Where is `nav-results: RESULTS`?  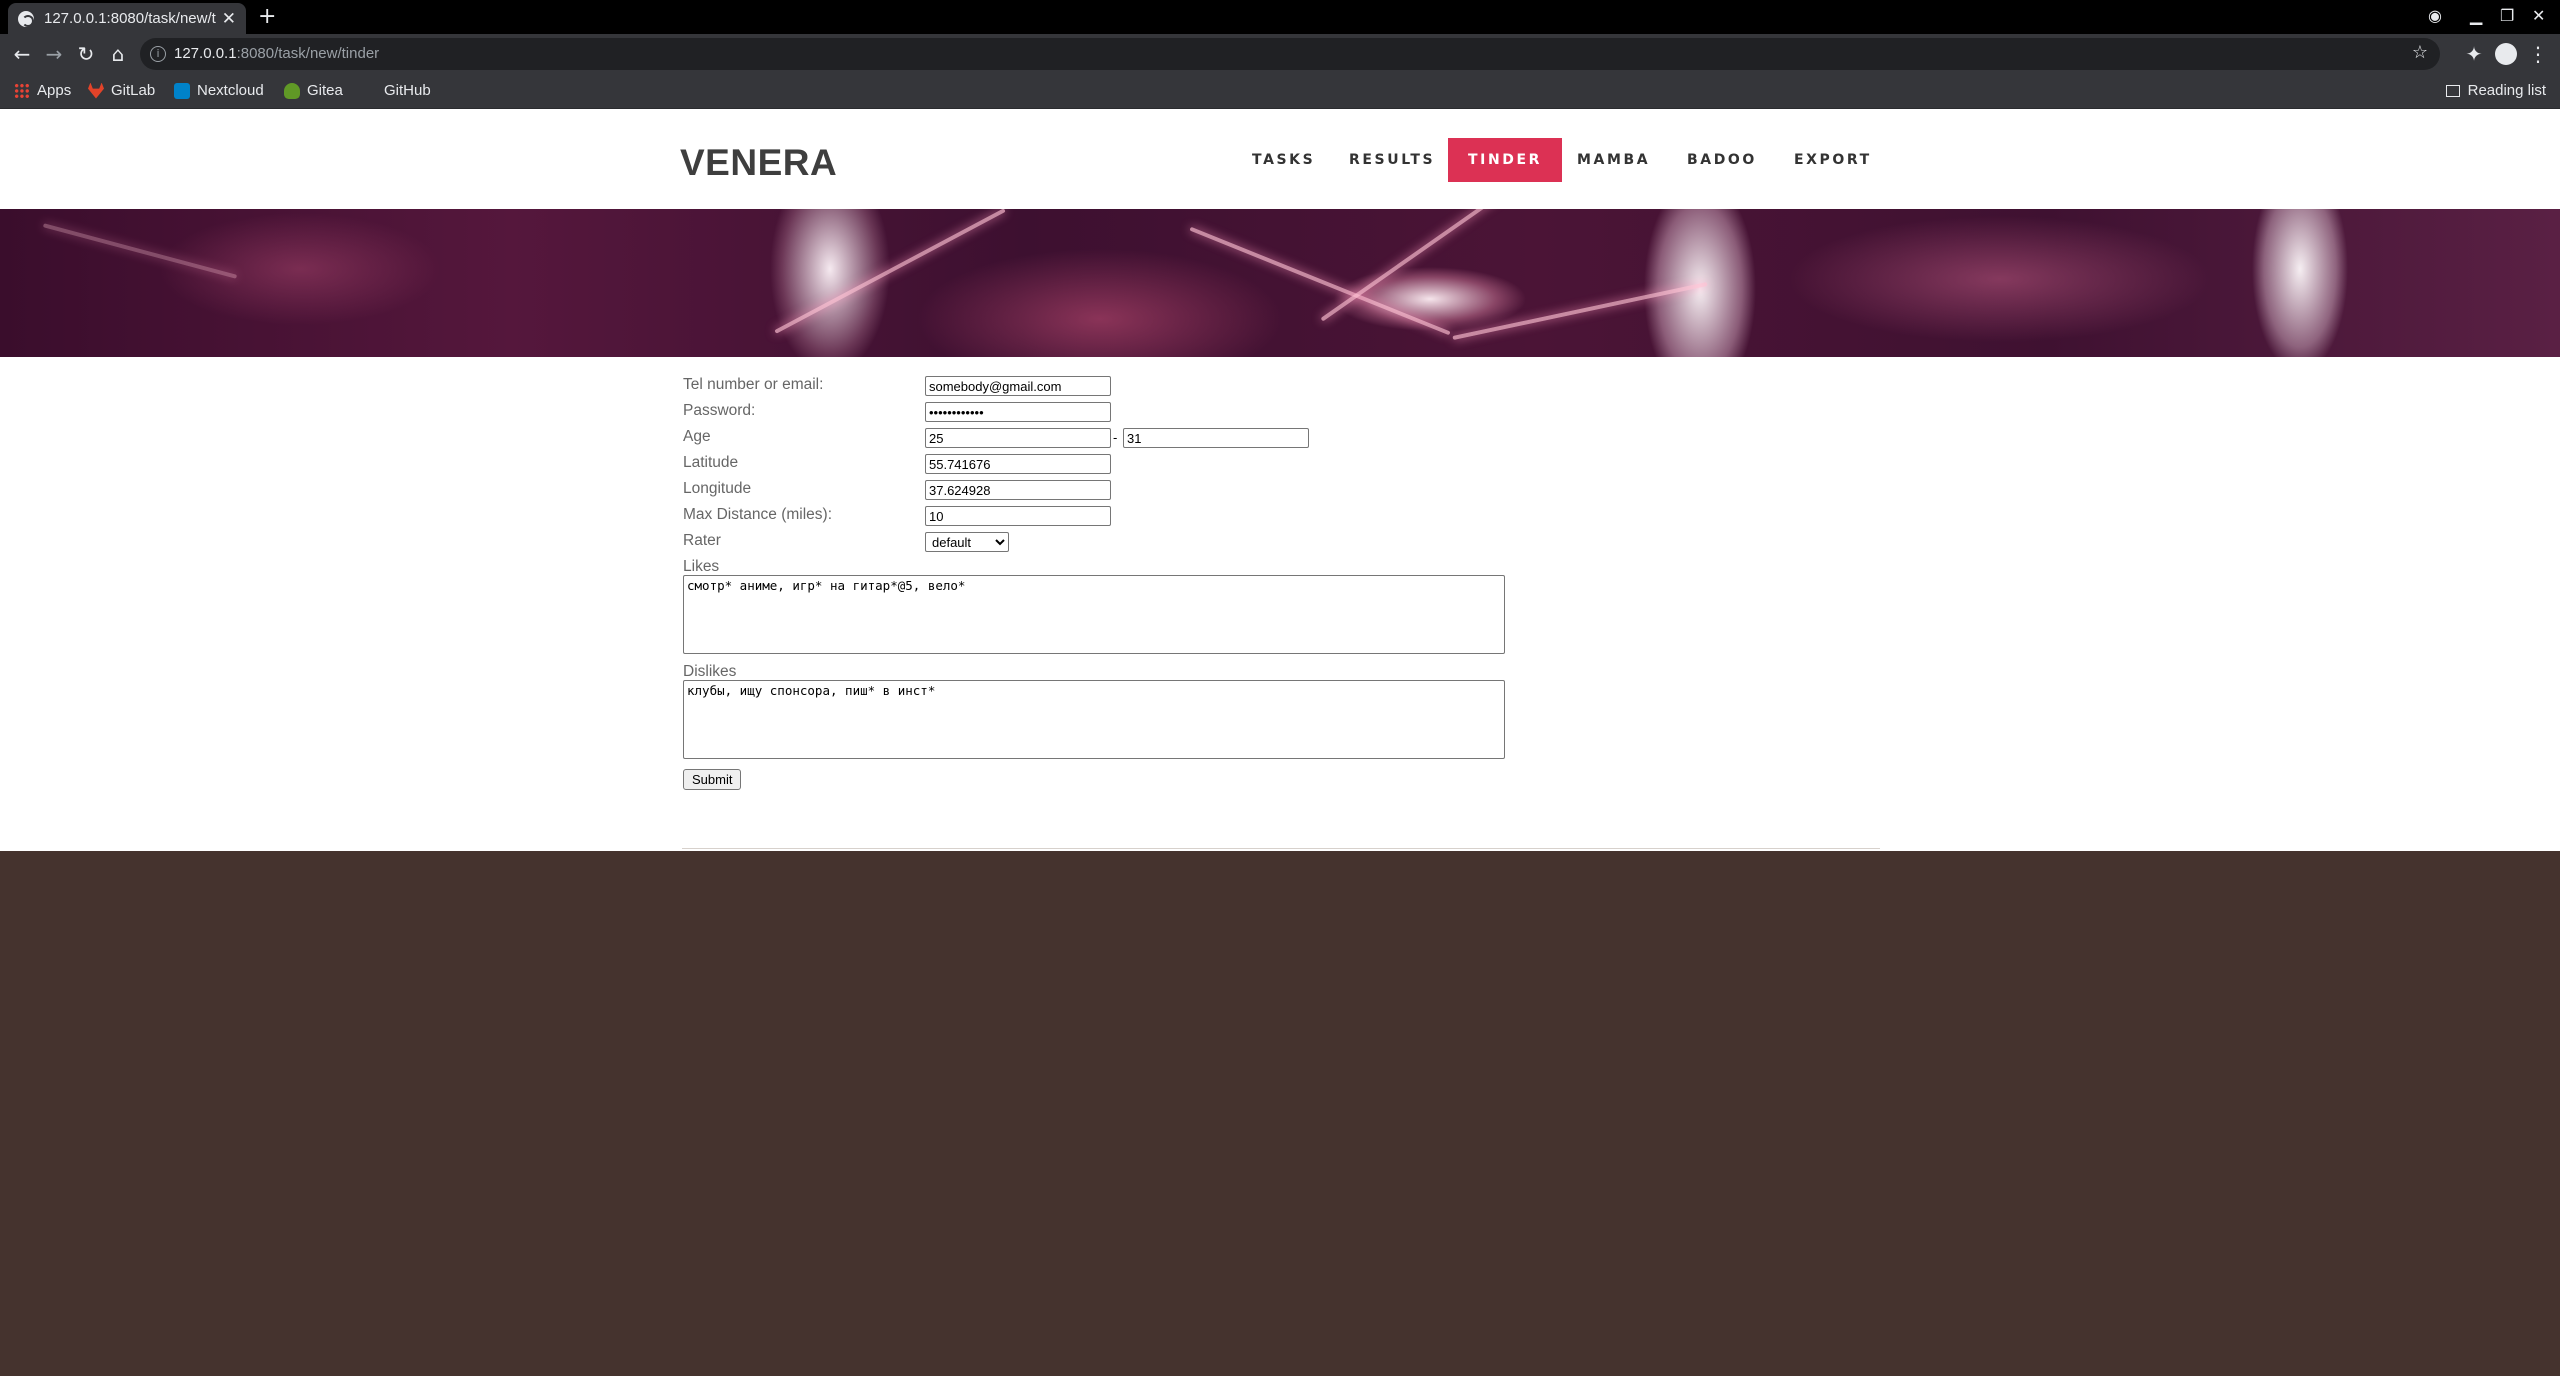
nav-results: RESULTS is located at coordinates (1392, 160).